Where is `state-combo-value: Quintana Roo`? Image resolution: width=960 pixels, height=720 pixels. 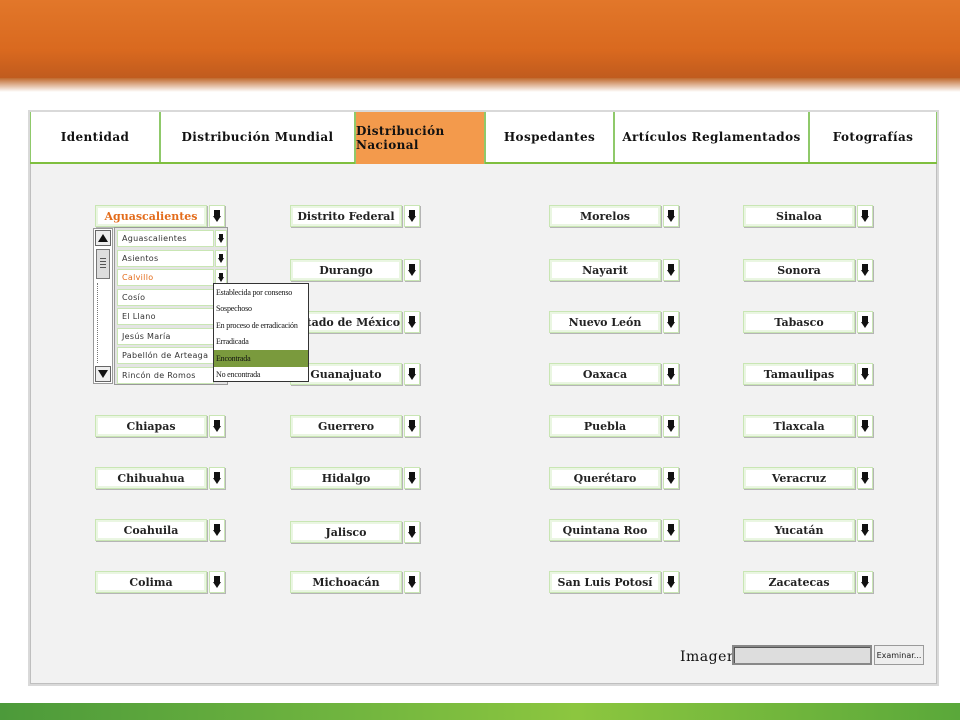
state-combo-value: Quintana Roo is located at coordinates (605, 530).